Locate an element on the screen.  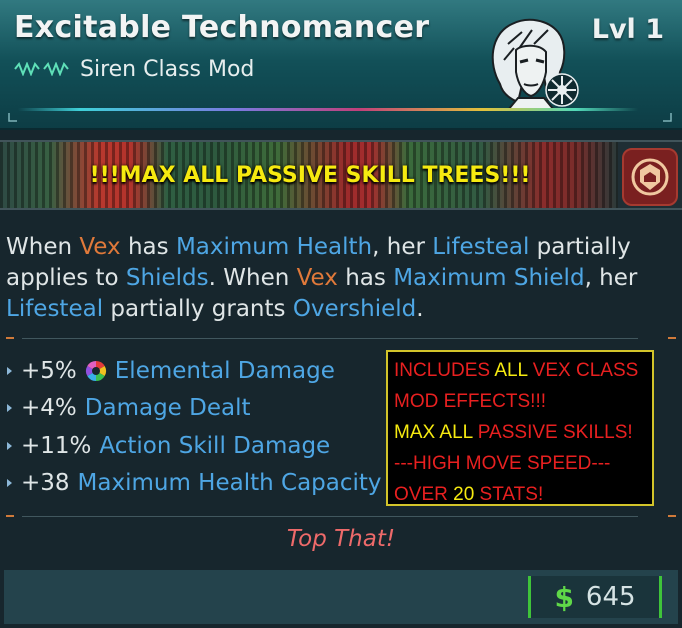
currency-icon: $ is located at coordinates (564, 597).